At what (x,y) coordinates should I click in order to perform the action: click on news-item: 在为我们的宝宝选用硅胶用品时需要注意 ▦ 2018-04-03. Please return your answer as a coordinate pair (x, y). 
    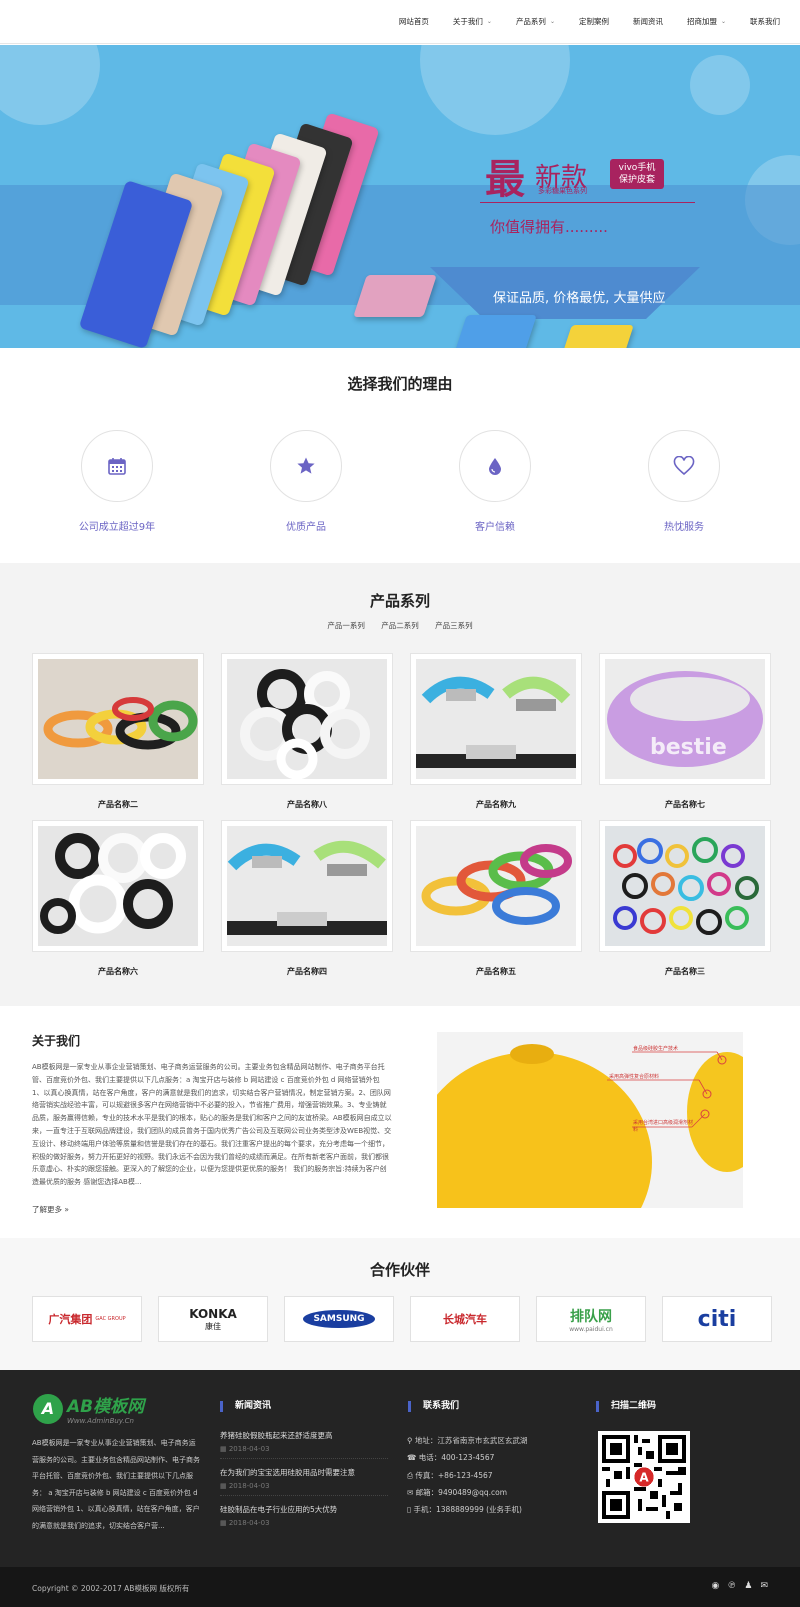
    Looking at the image, I should click on (304, 1481).